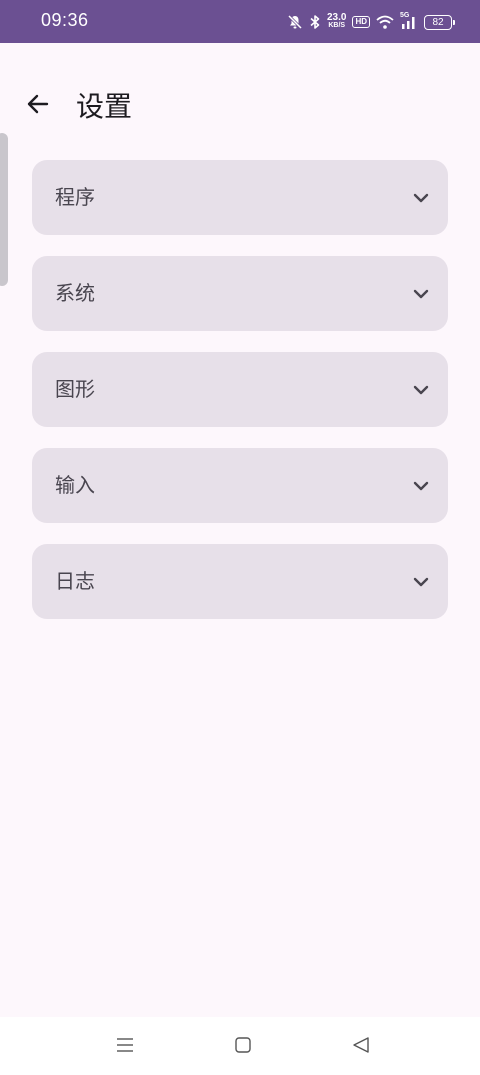  I want to click on section-system: 系统, so click(240, 293).